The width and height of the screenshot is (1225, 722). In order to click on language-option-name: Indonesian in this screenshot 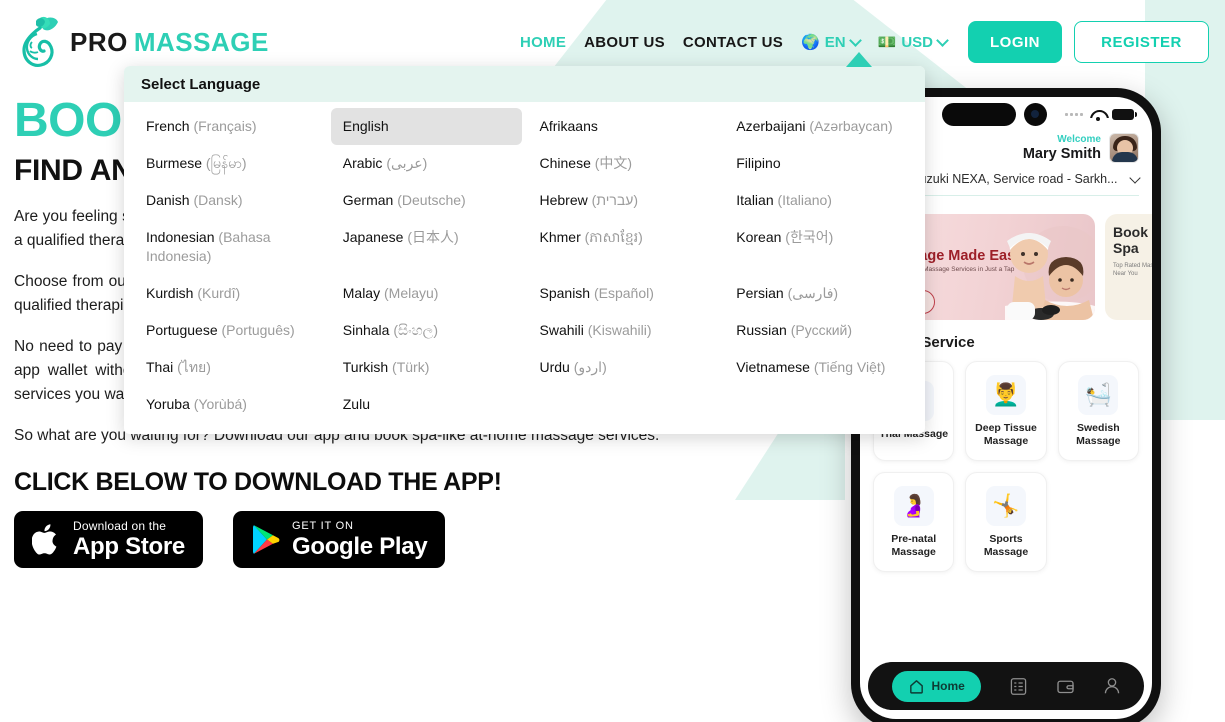, I will do `click(180, 237)`.